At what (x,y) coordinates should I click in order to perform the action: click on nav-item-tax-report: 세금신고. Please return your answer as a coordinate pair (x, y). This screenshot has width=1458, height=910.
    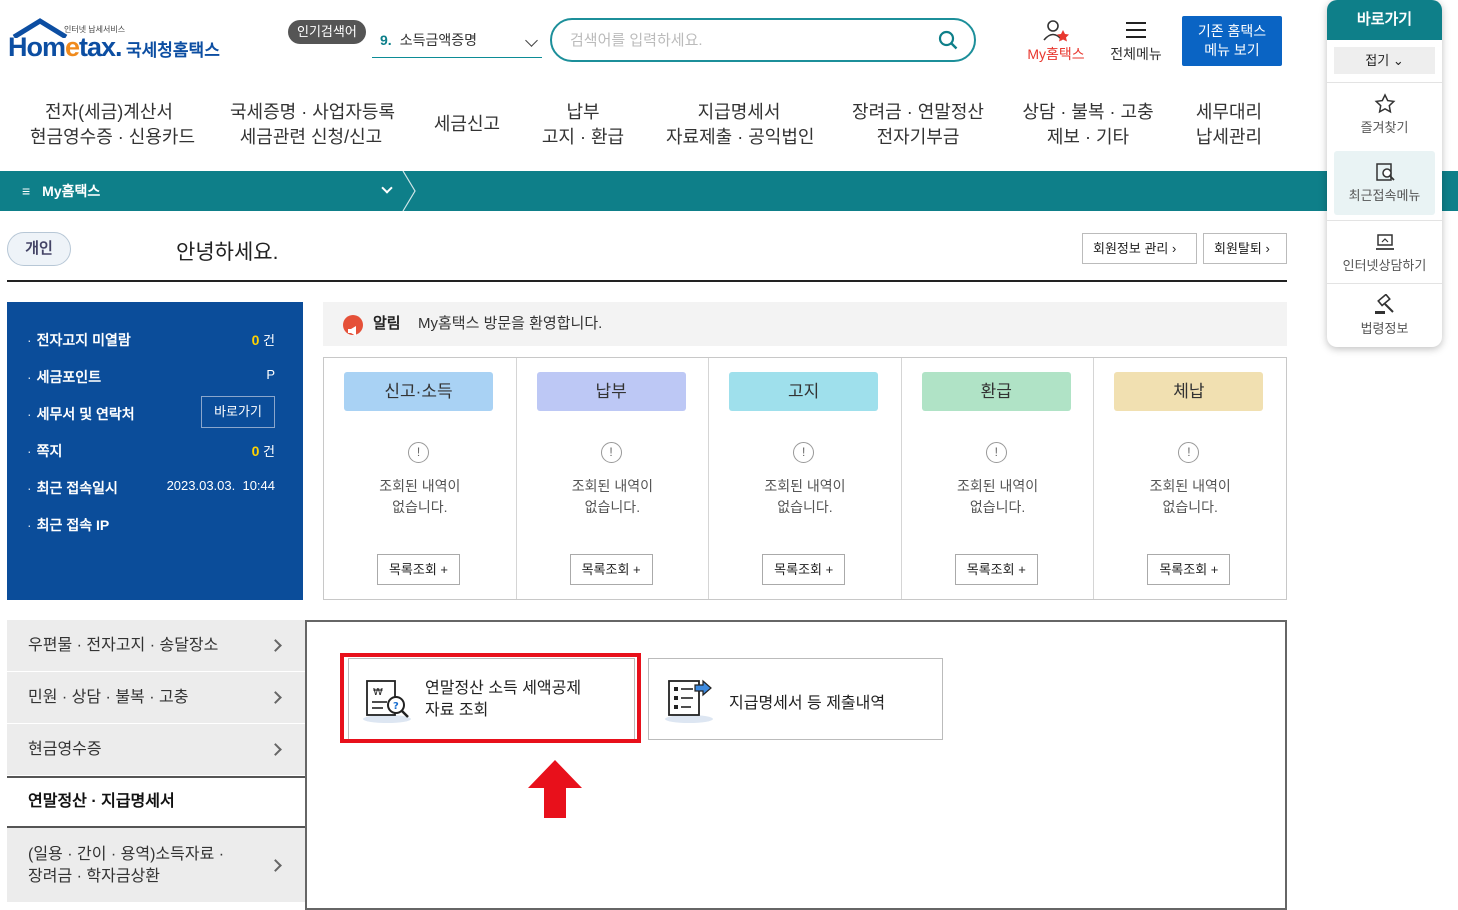
    Looking at the image, I should click on (467, 126).